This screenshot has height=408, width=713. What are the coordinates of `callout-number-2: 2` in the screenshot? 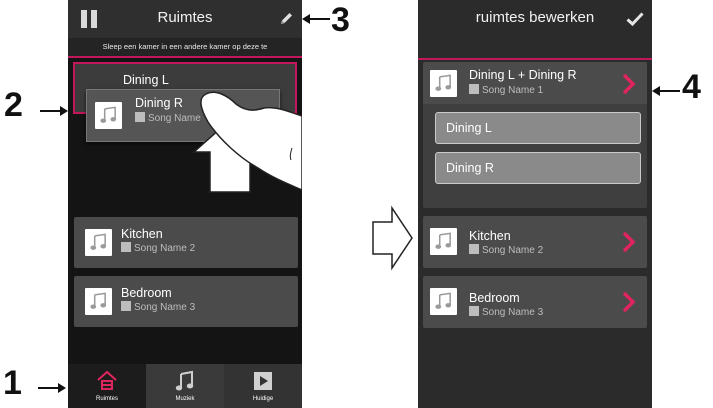 It's located at (13, 105).